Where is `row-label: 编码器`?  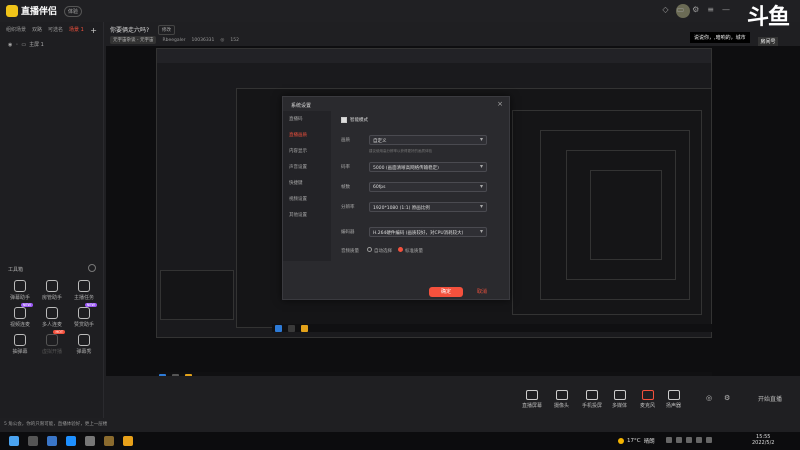 row-label: 编码器 is located at coordinates (348, 232).